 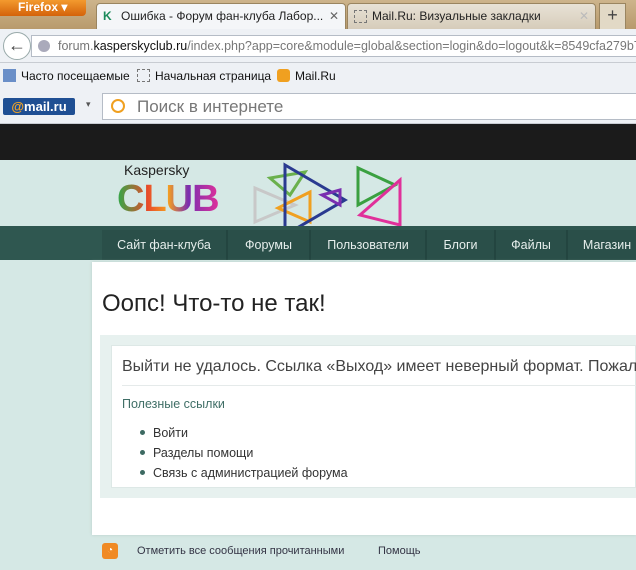 What do you see at coordinates (45, 106) in the screenshot?
I see `mailru-logo-text: mail.ru` at bounding box center [45, 106].